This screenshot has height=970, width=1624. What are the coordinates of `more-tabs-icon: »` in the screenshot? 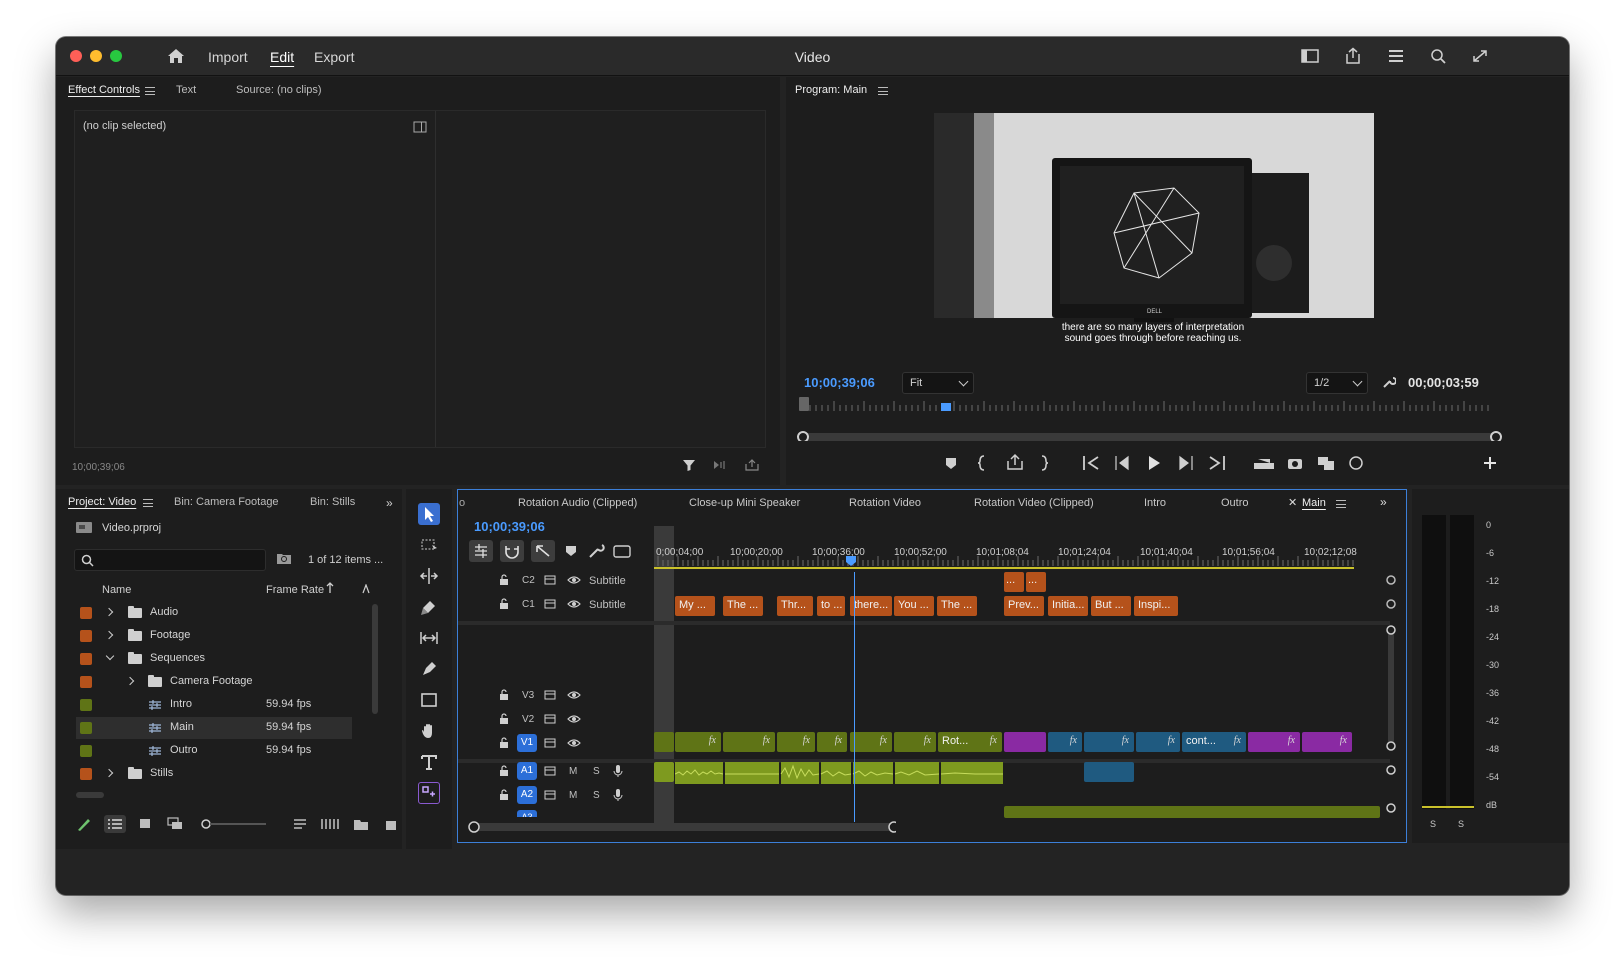 It's located at (1383, 502).